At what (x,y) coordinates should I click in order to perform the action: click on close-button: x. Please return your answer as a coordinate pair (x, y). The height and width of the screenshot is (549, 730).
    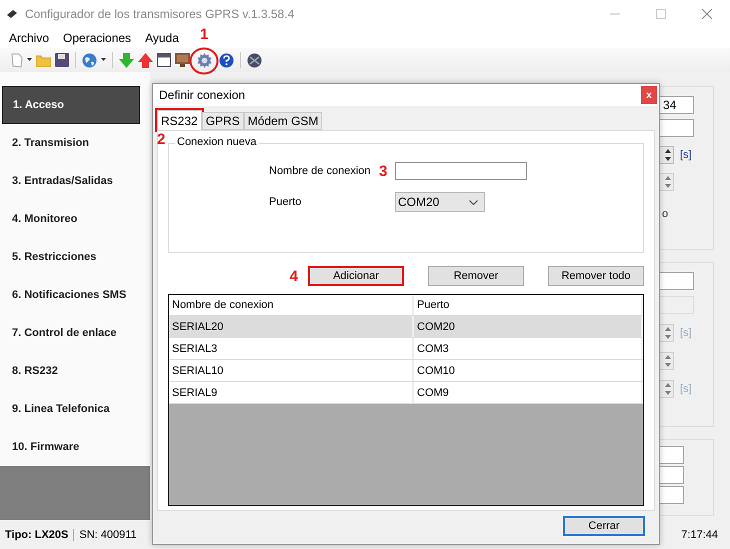
    Looking at the image, I should click on (649, 95).